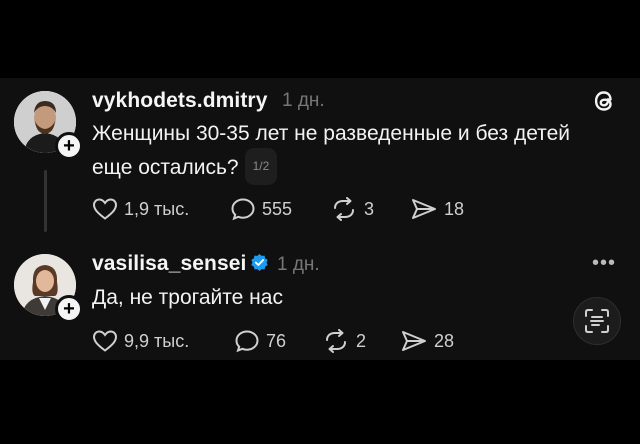  Describe the element at coordinates (260, 341) in the screenshot. I see `comment-button: 76` at that location.